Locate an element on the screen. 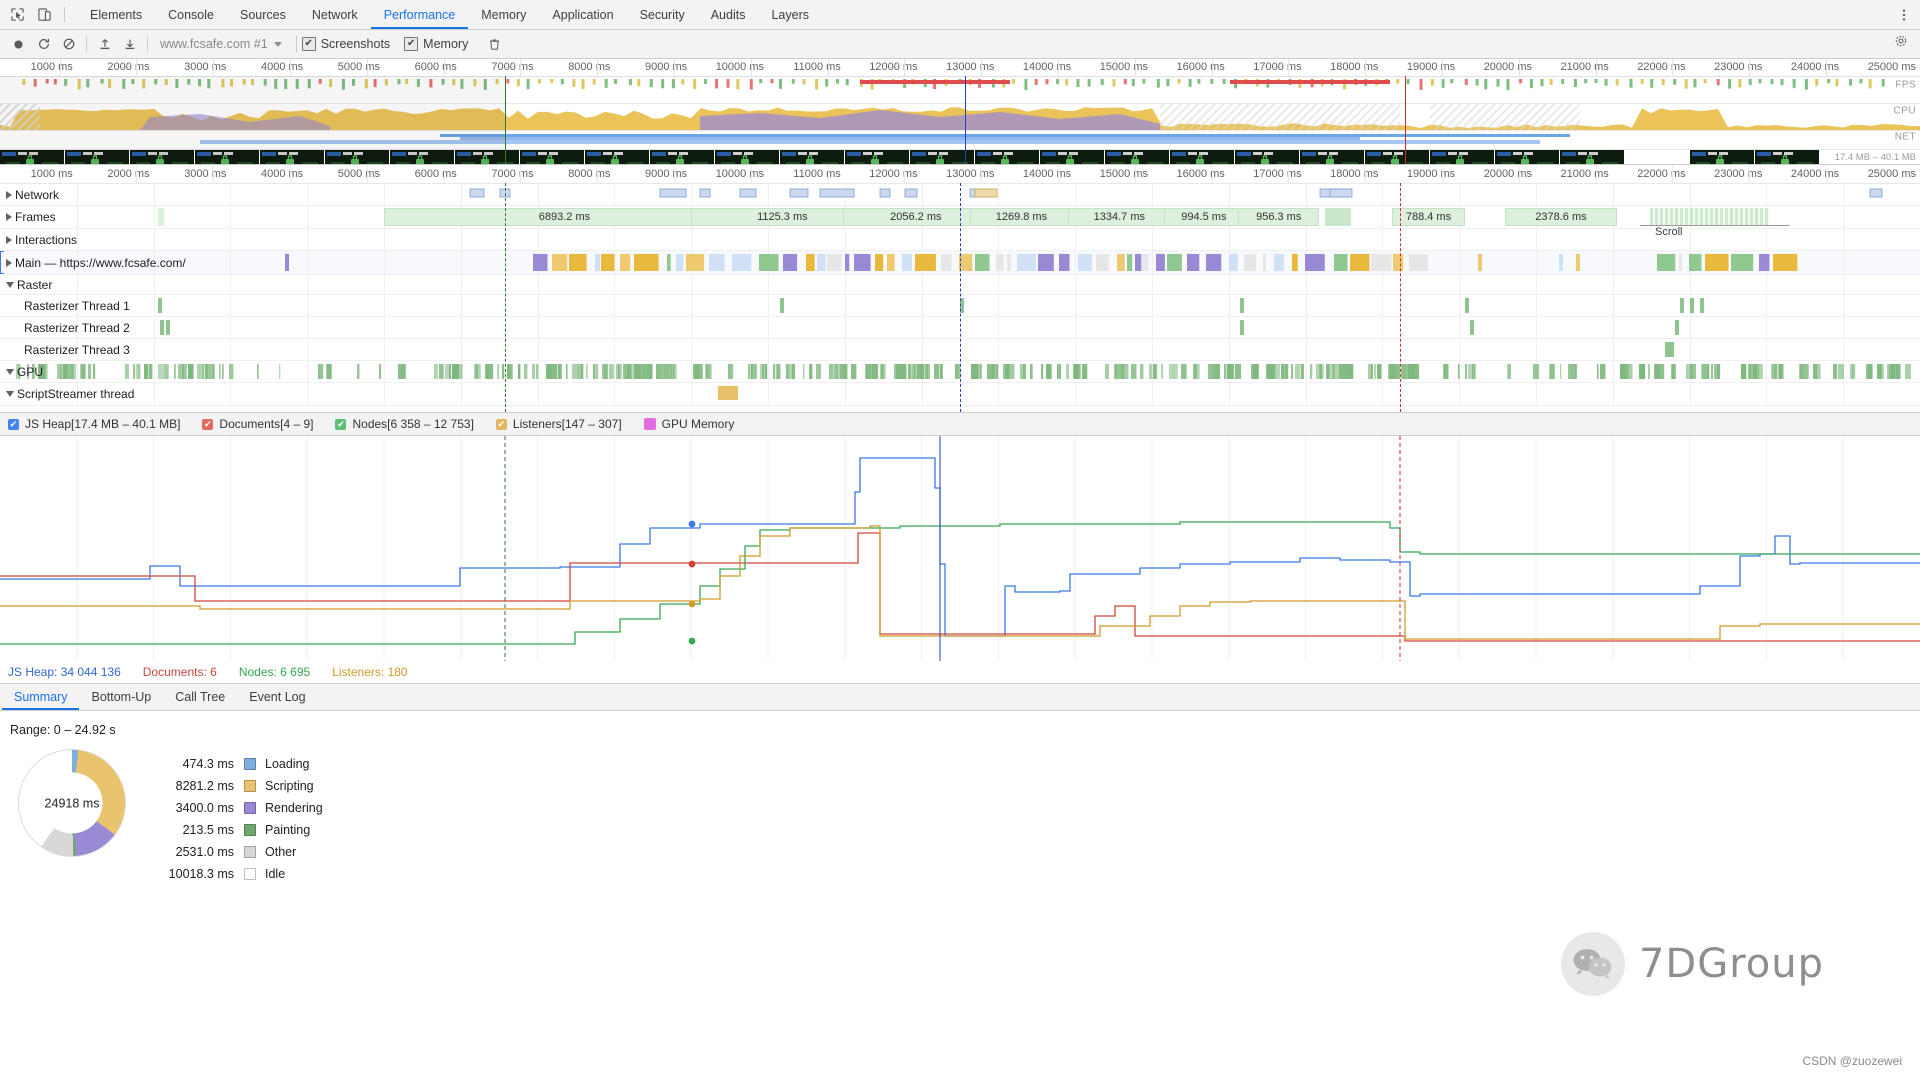 The width and height of the screenshot is (1920, 1080). overview-lane-cpu is located at coordinates (960, 117).